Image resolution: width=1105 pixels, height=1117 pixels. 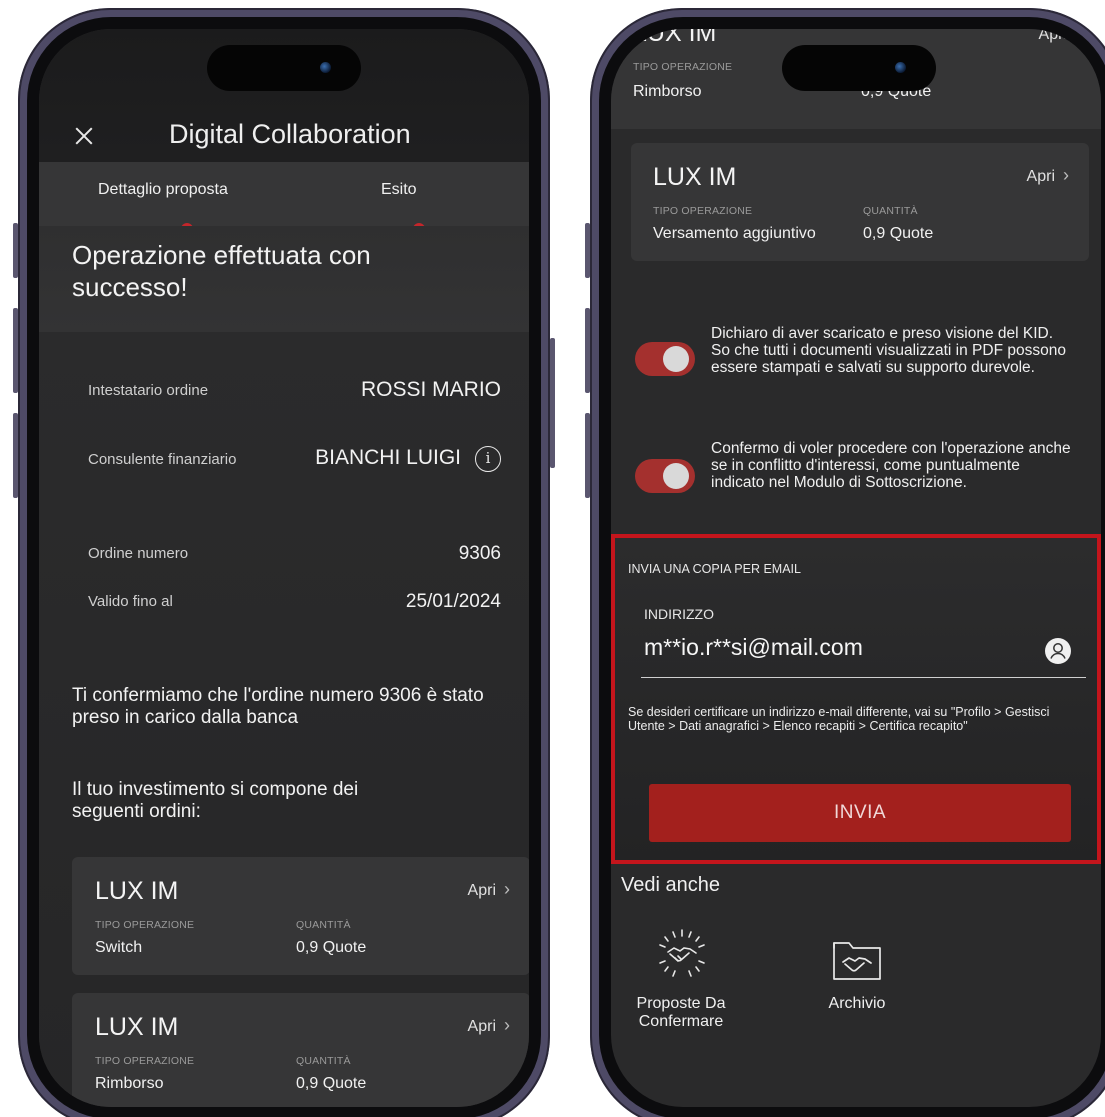 I want to click on handshake-burst-icon, so click(x=682, y=957).